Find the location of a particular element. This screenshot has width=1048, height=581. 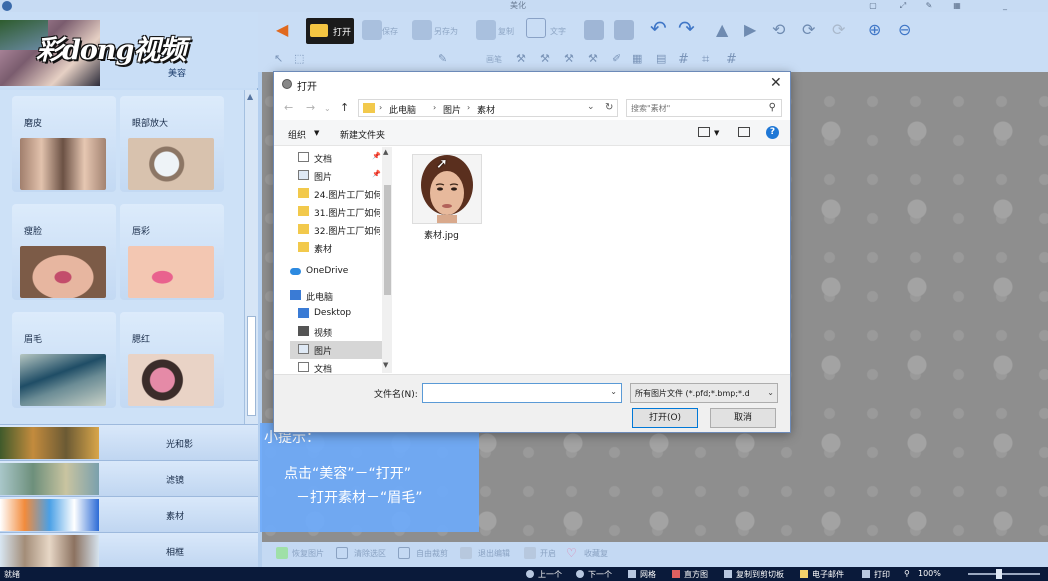

search-input is located at coordinates (696, 108).